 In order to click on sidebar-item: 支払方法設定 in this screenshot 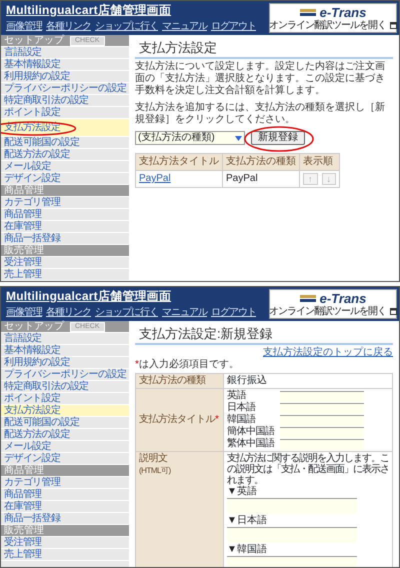, I will do `click(65, 411)`.